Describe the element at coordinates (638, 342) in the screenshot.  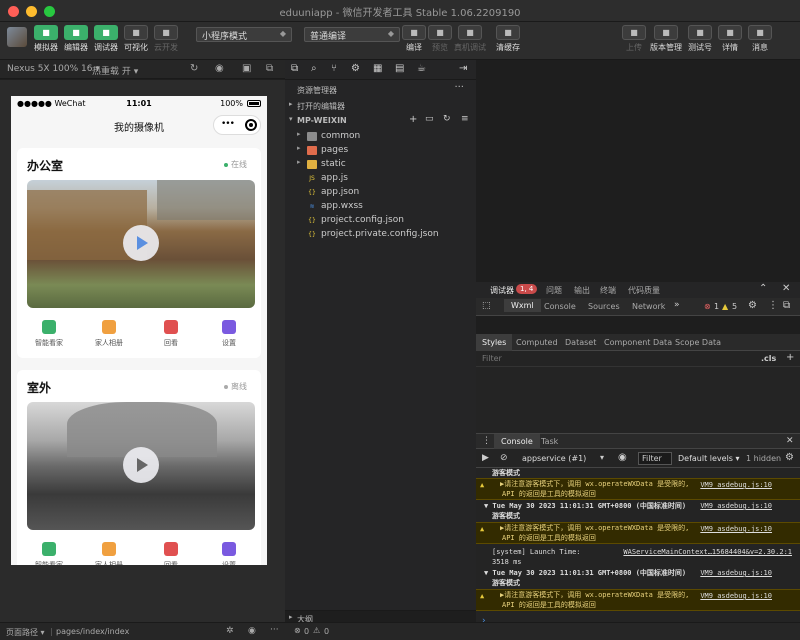
I see `tab-component-data: Component Data` at that location.